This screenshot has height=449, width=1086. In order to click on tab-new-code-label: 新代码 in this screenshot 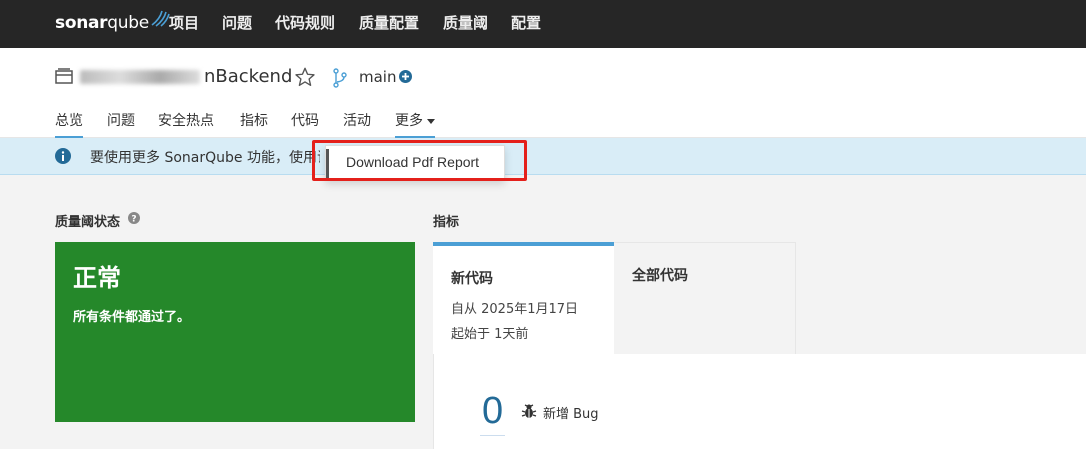, I will do `click(472, 279)`.